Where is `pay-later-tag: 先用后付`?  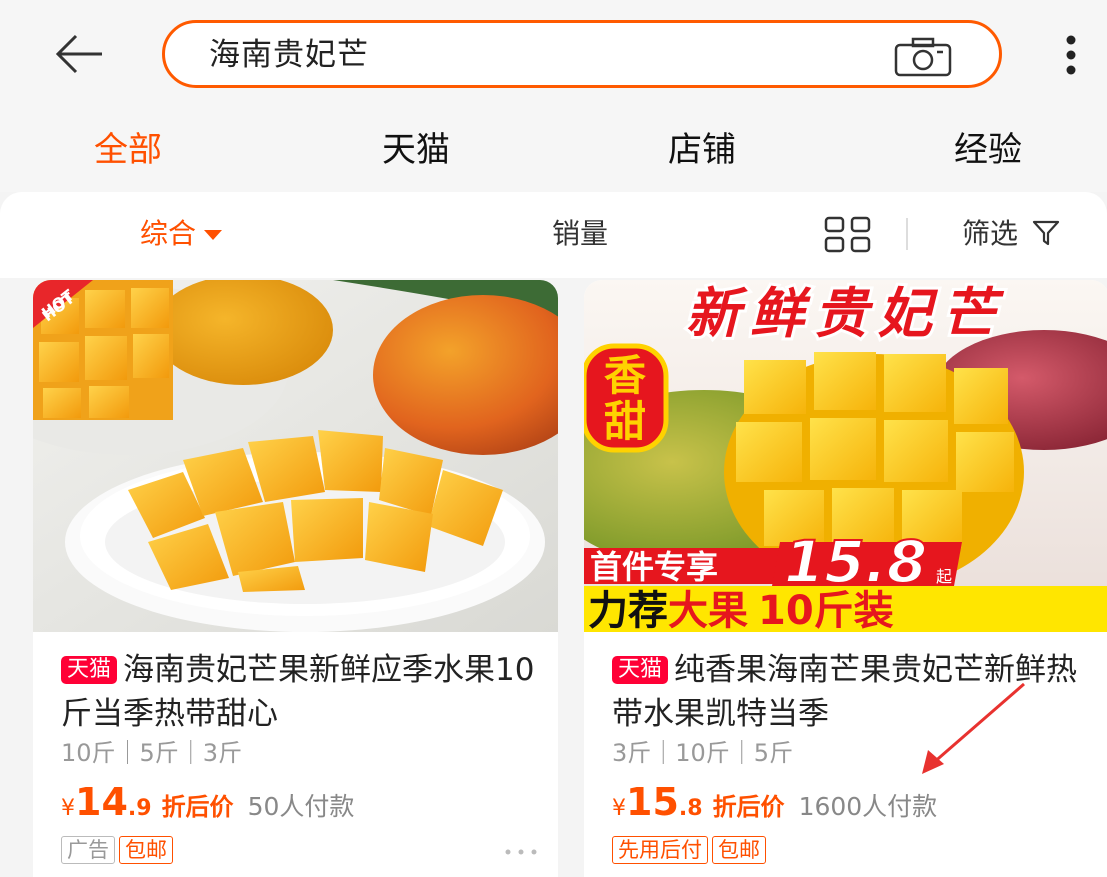
pay-later-tag: 先用后付 is located at coordinates (660, 850).